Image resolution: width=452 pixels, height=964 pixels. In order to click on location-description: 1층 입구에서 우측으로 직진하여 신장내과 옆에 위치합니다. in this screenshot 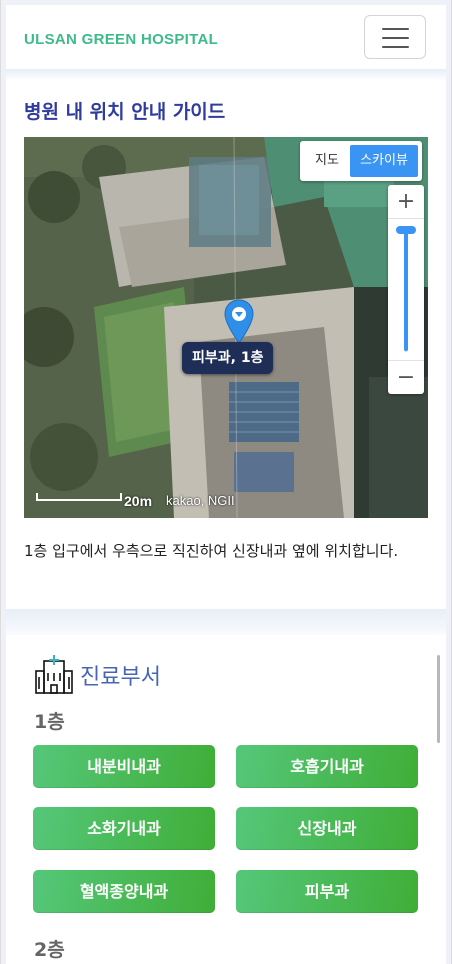, I will do `click(211, 551)`.